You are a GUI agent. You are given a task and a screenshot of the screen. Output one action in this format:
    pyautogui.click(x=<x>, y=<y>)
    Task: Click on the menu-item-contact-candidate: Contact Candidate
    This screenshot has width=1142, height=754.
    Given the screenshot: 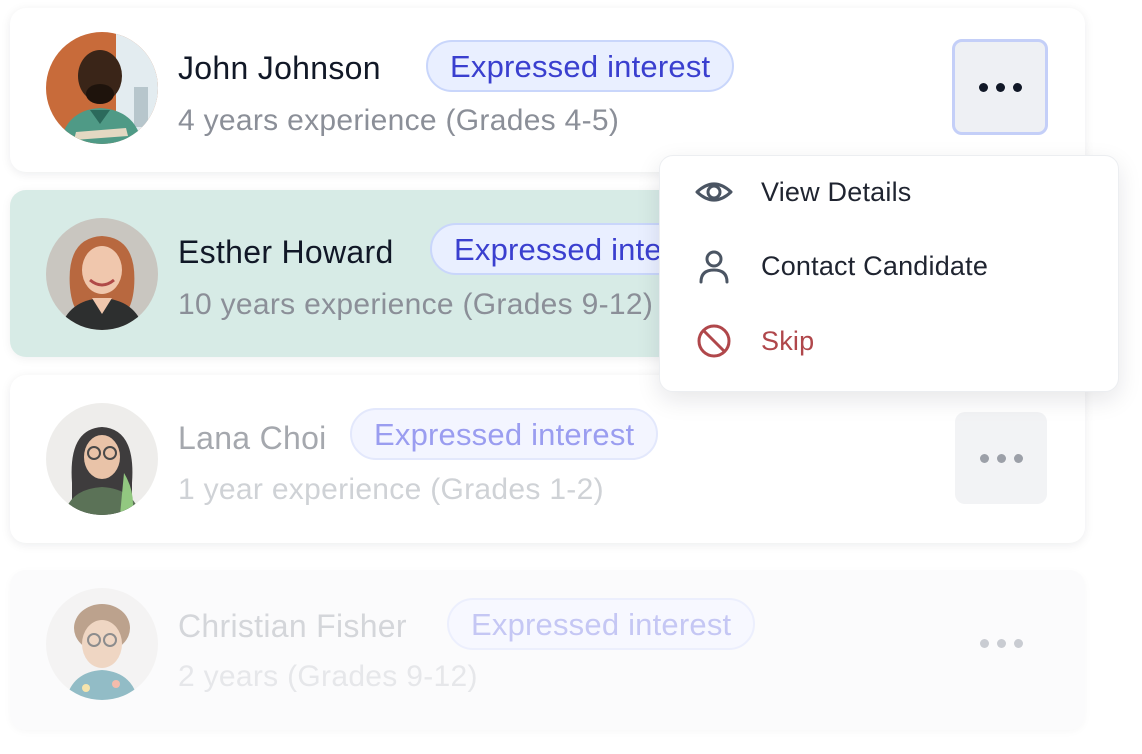 What is the action you would take?
    pyautogui.click(x=889, y=266)
    